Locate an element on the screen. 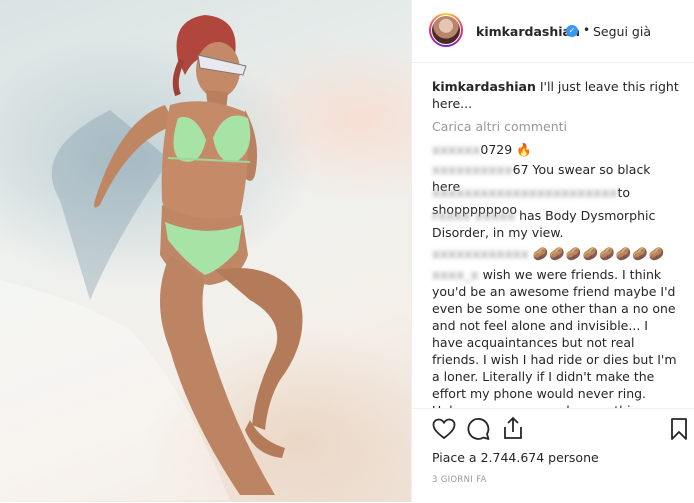 Image resolution: width=694 pixels, height=503 pixels. post-actions: Piace a 2.744.674 persone 3 GIORNI FA is located at coordinates (553, 455).